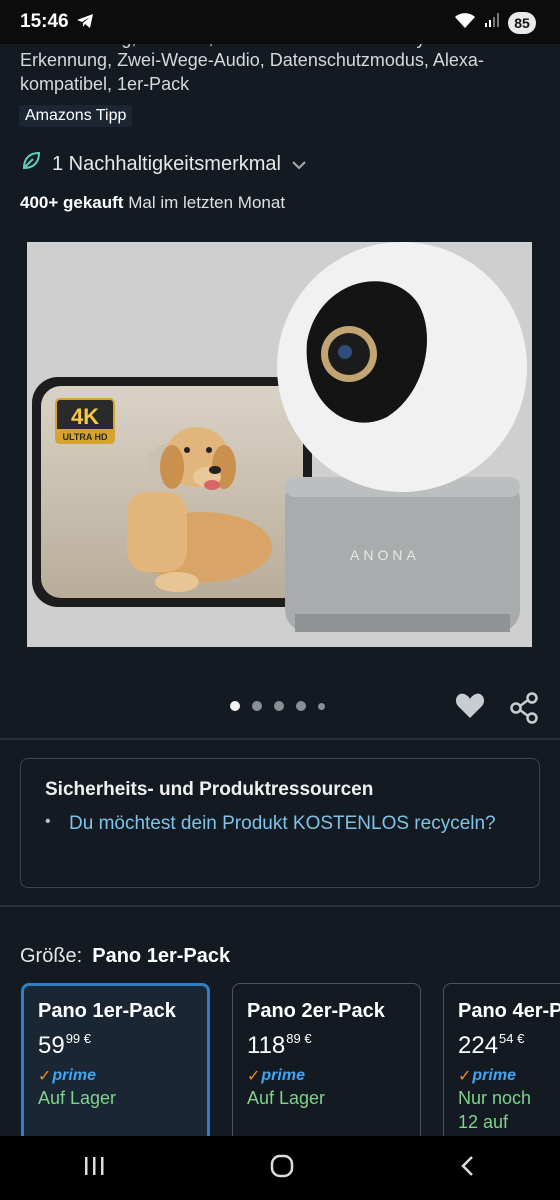  What do you see at coordinates (85, 416) in the screenshot?
I see `uhd-badge-top: 4K` at bounding box center [85, 416].